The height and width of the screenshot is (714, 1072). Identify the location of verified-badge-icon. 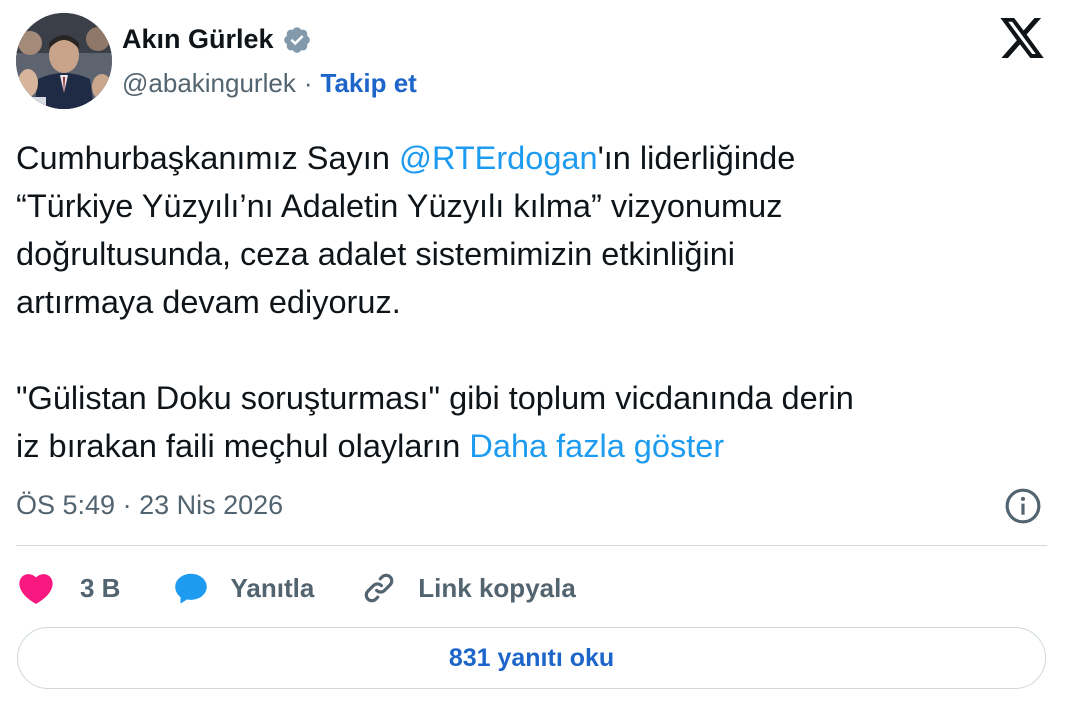
(296, 39).